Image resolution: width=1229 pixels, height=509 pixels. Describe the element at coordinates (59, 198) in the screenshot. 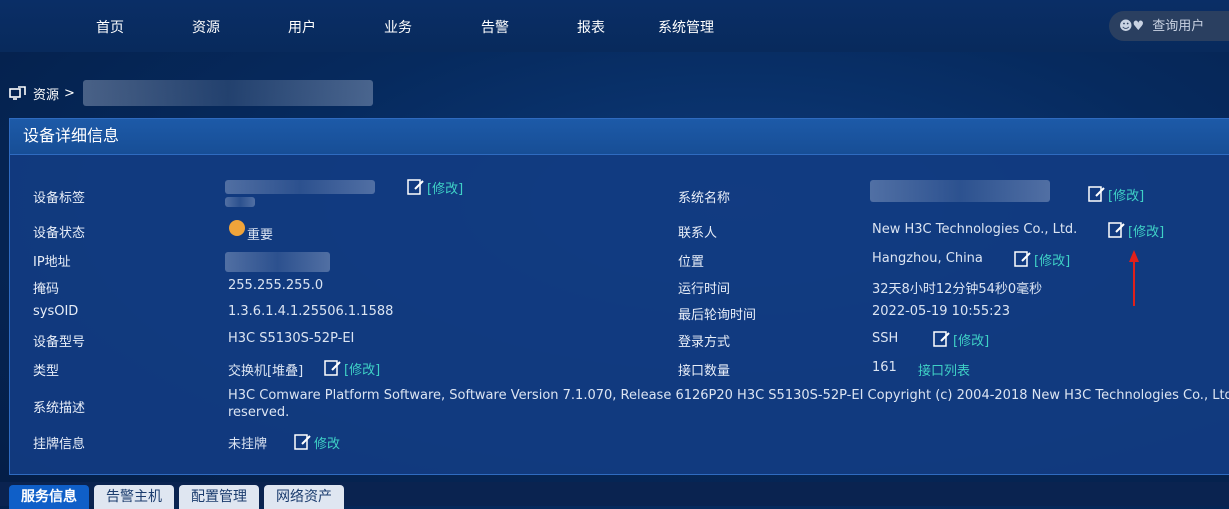

I see `label-device-label: 设备标签` at that location.